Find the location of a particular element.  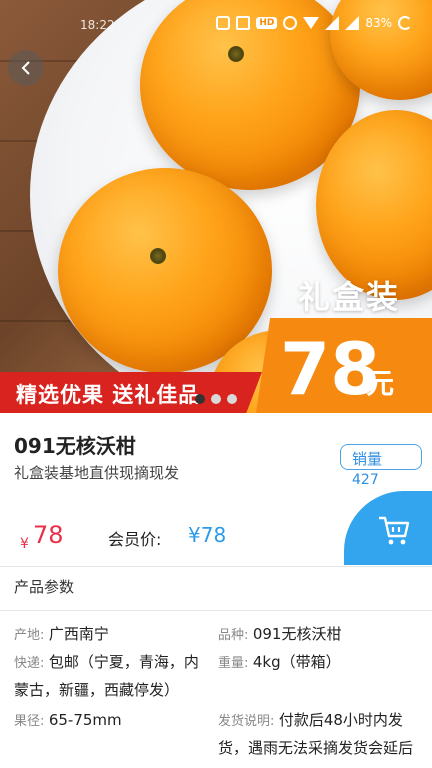

param-value: 091无核沃柑 is located at coordinates (297, 634).